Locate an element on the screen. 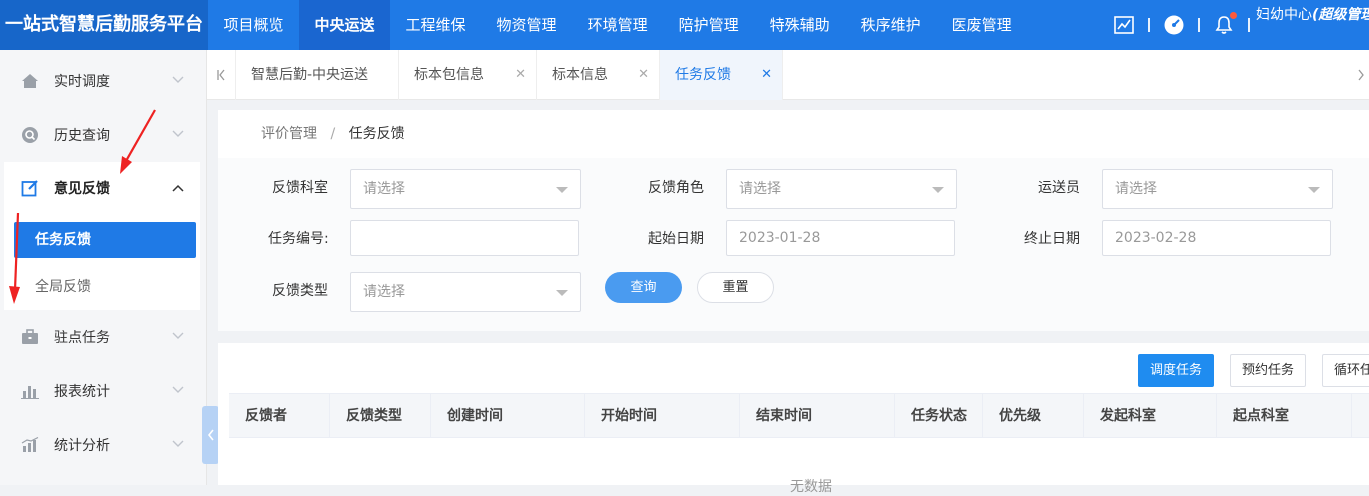 This screenshot has width=1369, height=496. task-no-input is located at coordinates (464, 238).